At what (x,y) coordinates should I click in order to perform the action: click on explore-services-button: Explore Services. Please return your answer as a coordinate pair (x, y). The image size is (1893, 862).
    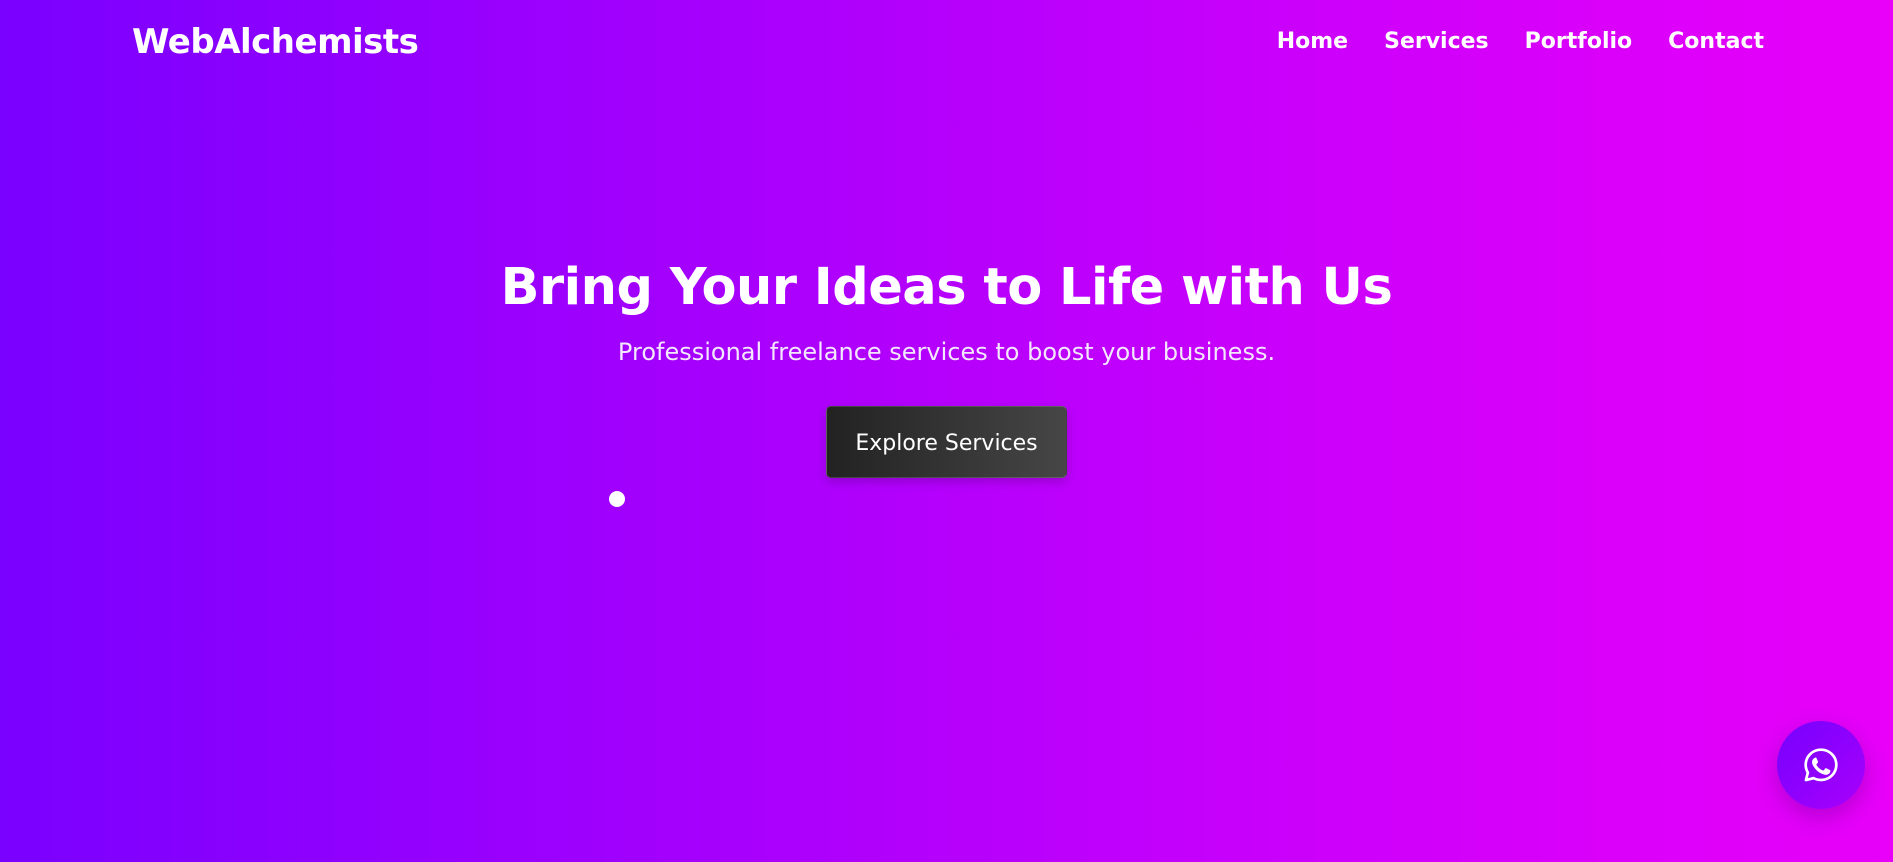
    Looking at the image, I should click on (946, 442).